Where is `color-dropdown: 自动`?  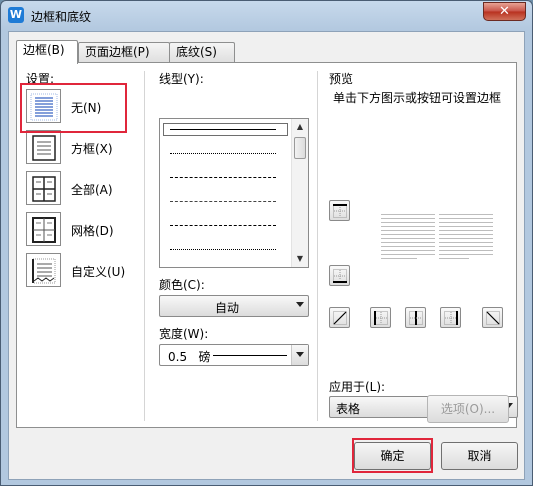
color-dropdown: 自动 is located at coordinates (234, 306).